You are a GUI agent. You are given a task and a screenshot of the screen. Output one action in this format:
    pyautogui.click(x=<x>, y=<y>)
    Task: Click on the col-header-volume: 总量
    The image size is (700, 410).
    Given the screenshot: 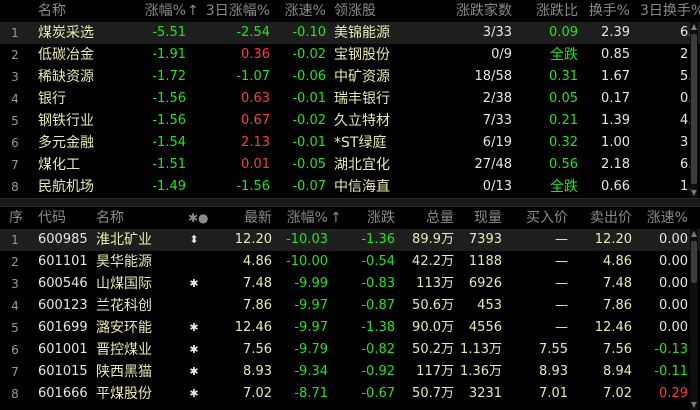 What is the action you would take?
    pyautogui.click(x=432, y=218)
    